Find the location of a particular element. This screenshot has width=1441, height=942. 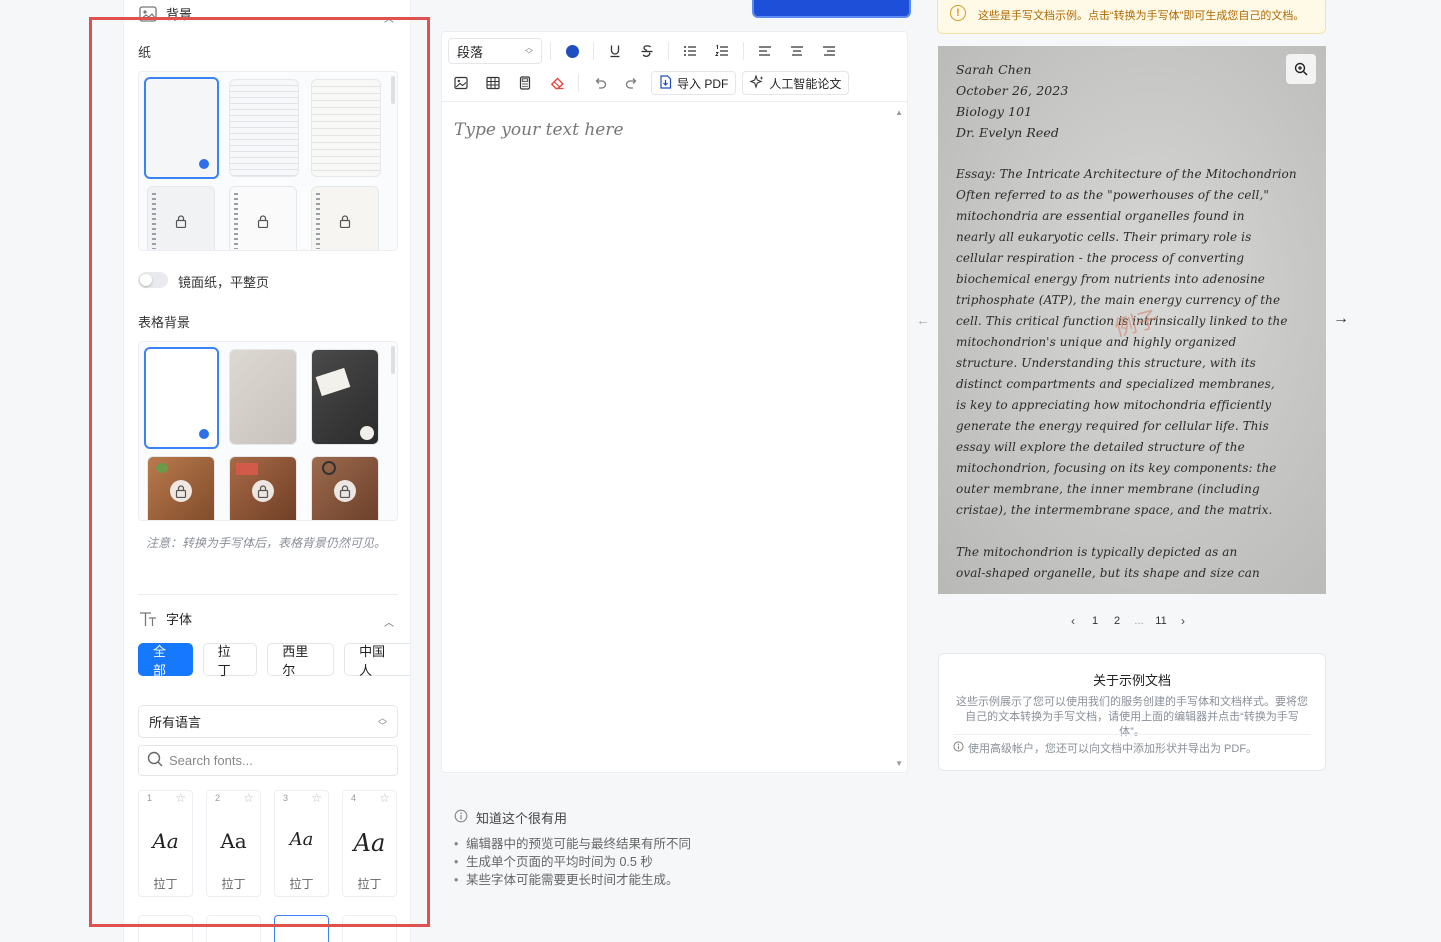

redo-button is located at coordinates (632, 83).